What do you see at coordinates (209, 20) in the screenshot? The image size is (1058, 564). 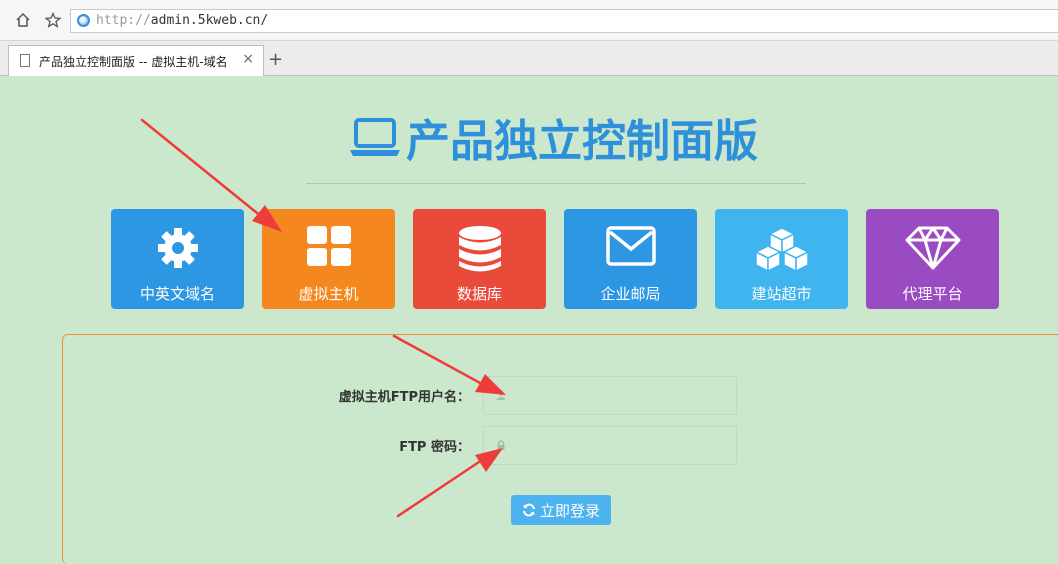 I see `url-host: admin.5kweb.cn/` at bounding box center [209, 20].